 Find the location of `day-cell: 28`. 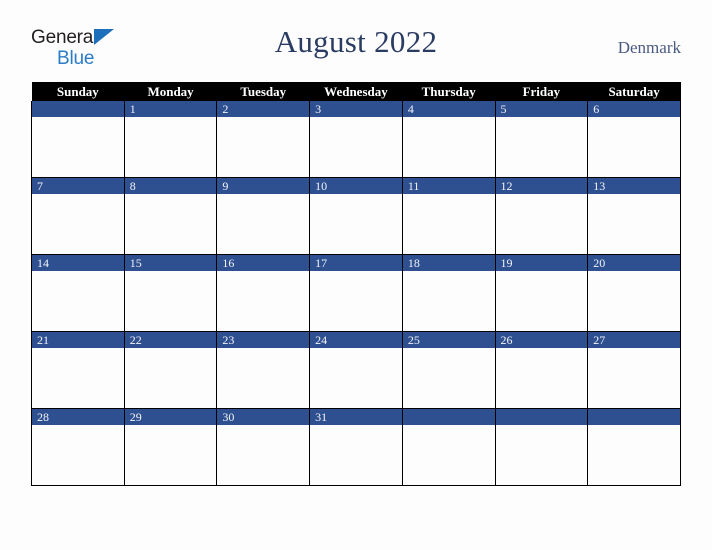

day-cell: 28 is located at coordinates (78, 447).